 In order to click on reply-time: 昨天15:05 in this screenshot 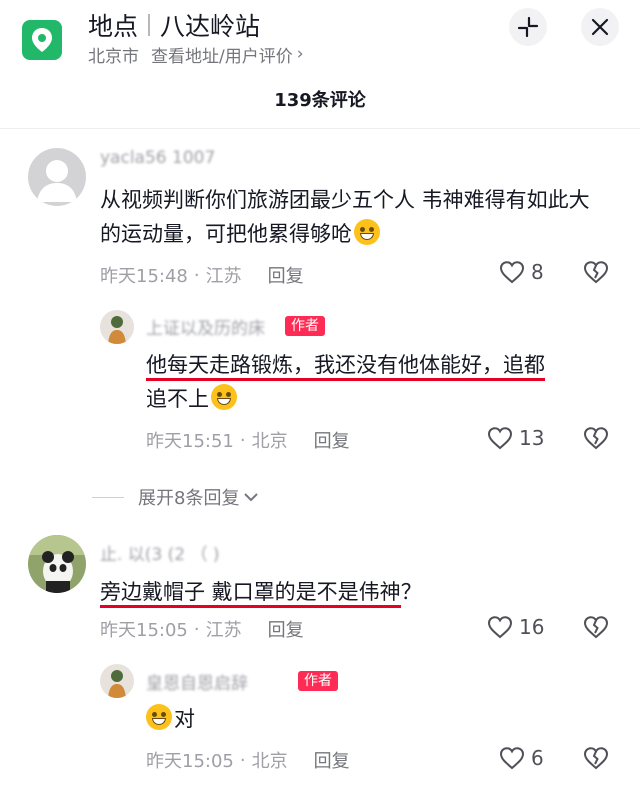, I will do `click(190, 761)`.